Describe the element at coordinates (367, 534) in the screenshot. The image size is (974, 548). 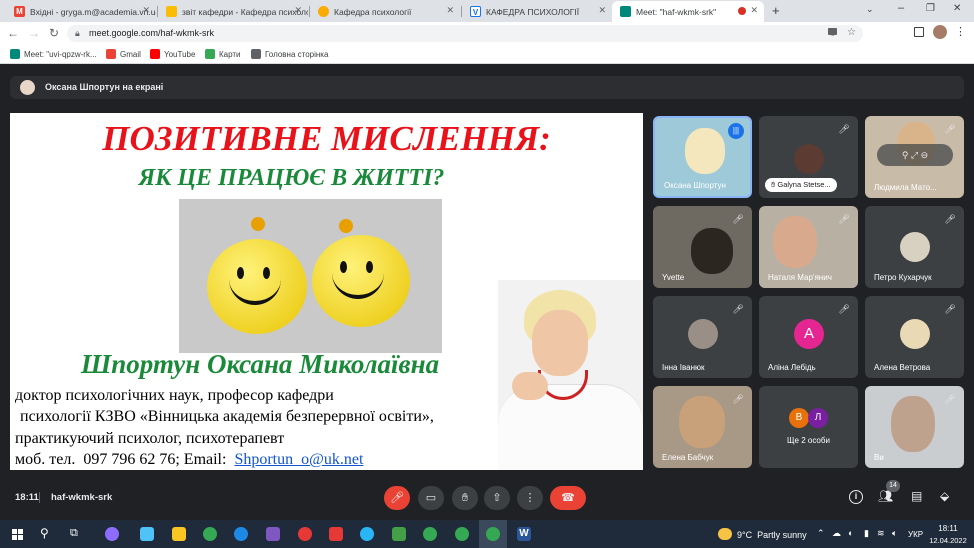
I see `skype-icon` at that location.